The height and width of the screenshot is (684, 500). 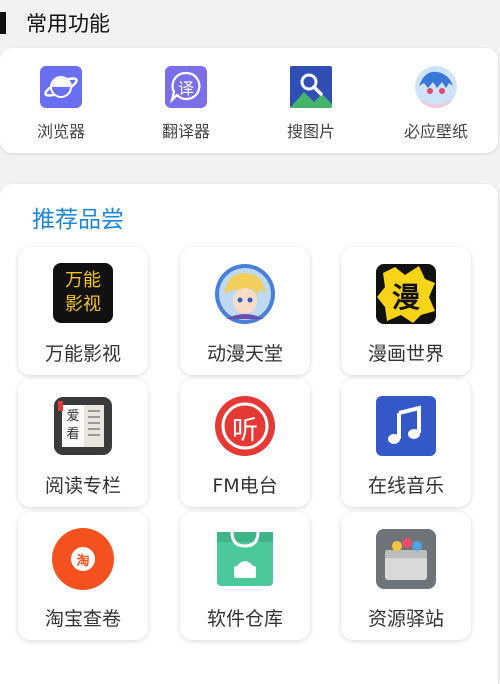 I want to click on anime-avatar-icon, so click(x=245, y=294).